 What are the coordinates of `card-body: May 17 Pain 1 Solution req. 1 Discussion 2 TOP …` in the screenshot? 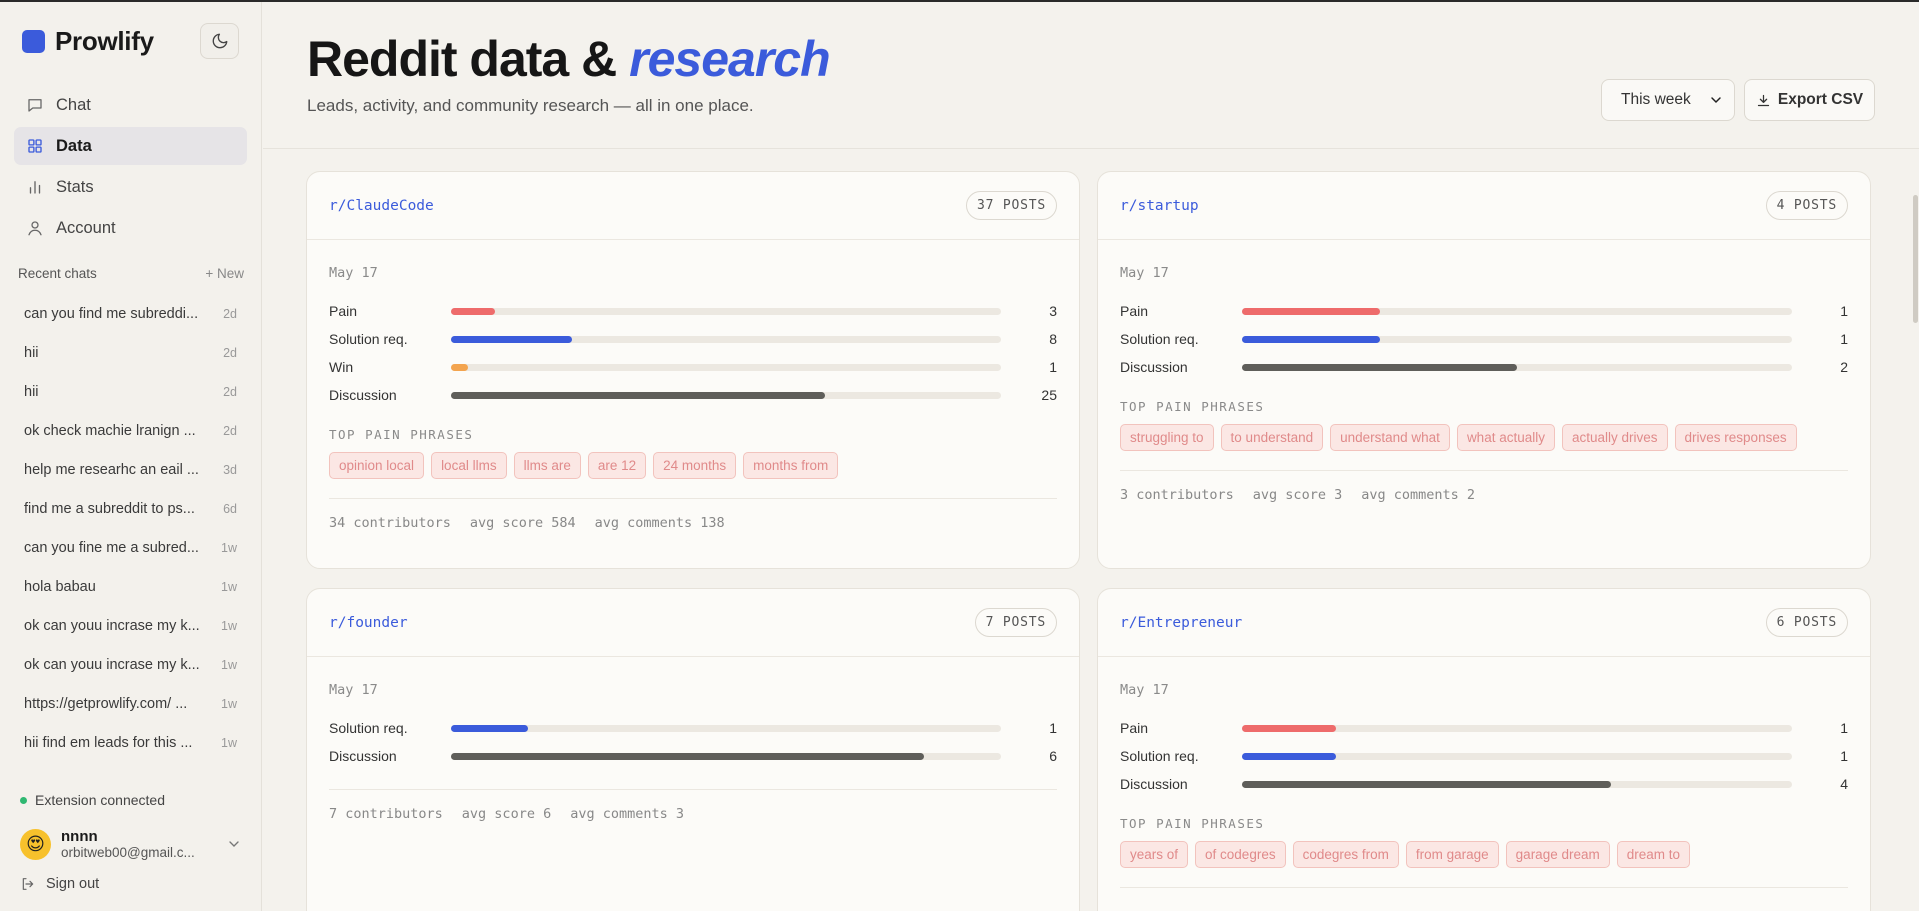 It's located at (1484, 384).